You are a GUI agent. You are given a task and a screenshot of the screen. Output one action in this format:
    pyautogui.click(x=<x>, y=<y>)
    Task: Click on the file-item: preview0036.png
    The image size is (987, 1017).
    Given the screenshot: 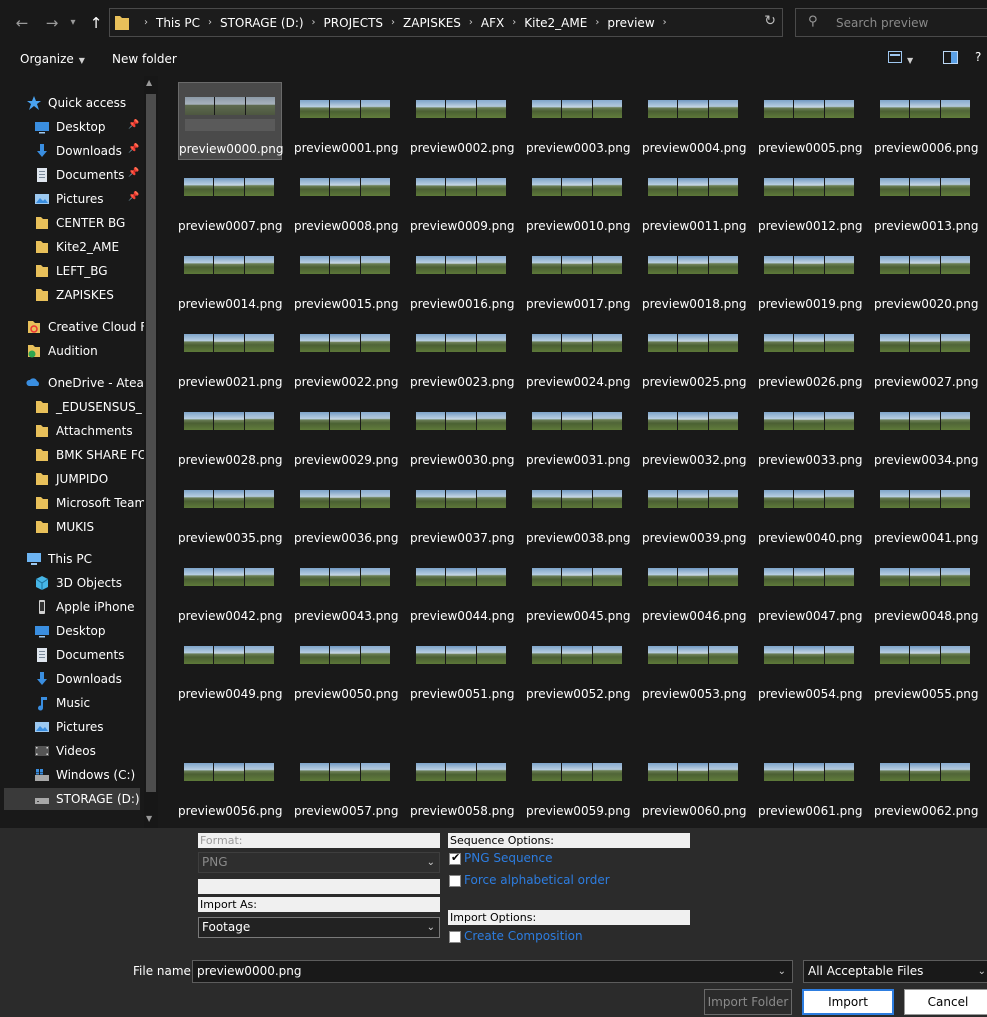 What is the action you would take?
    pyautogui.click(x=346, y=511)
    